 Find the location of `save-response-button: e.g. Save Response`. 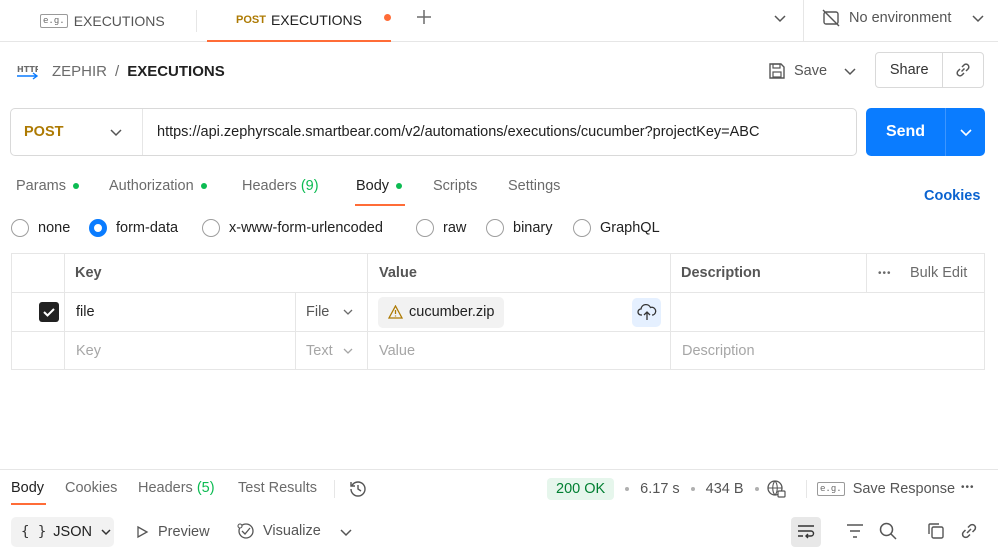

save-response-button: e.g. Save Response is located at coordinates (886, 489).